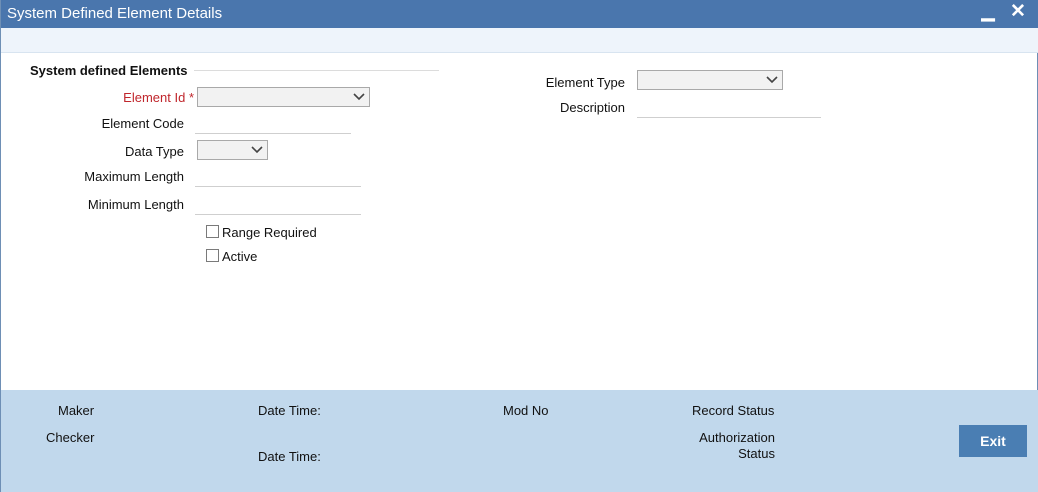 This screenshot has width=1038, height=492. I want to click on element-type-label: Element Type, so click(585, 82).